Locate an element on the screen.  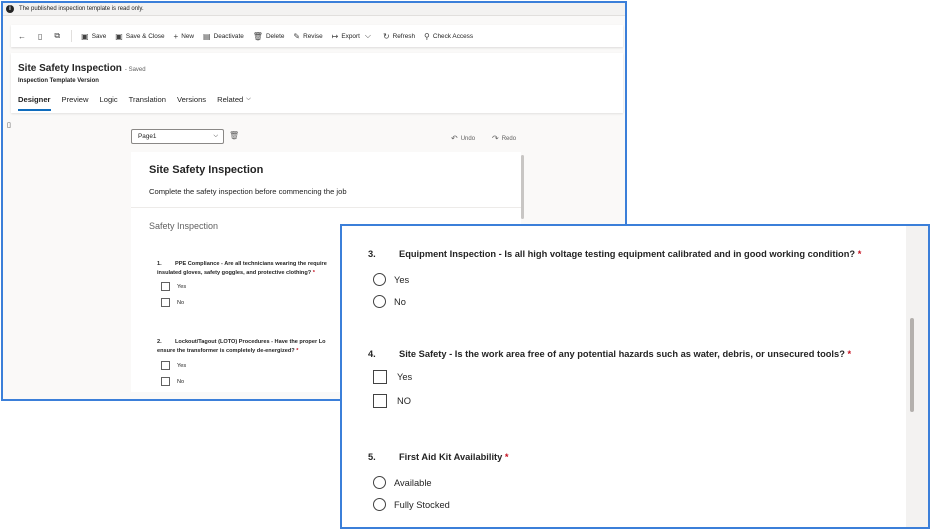
refresh-icon: ↻ is located at coordinates (386, 36).